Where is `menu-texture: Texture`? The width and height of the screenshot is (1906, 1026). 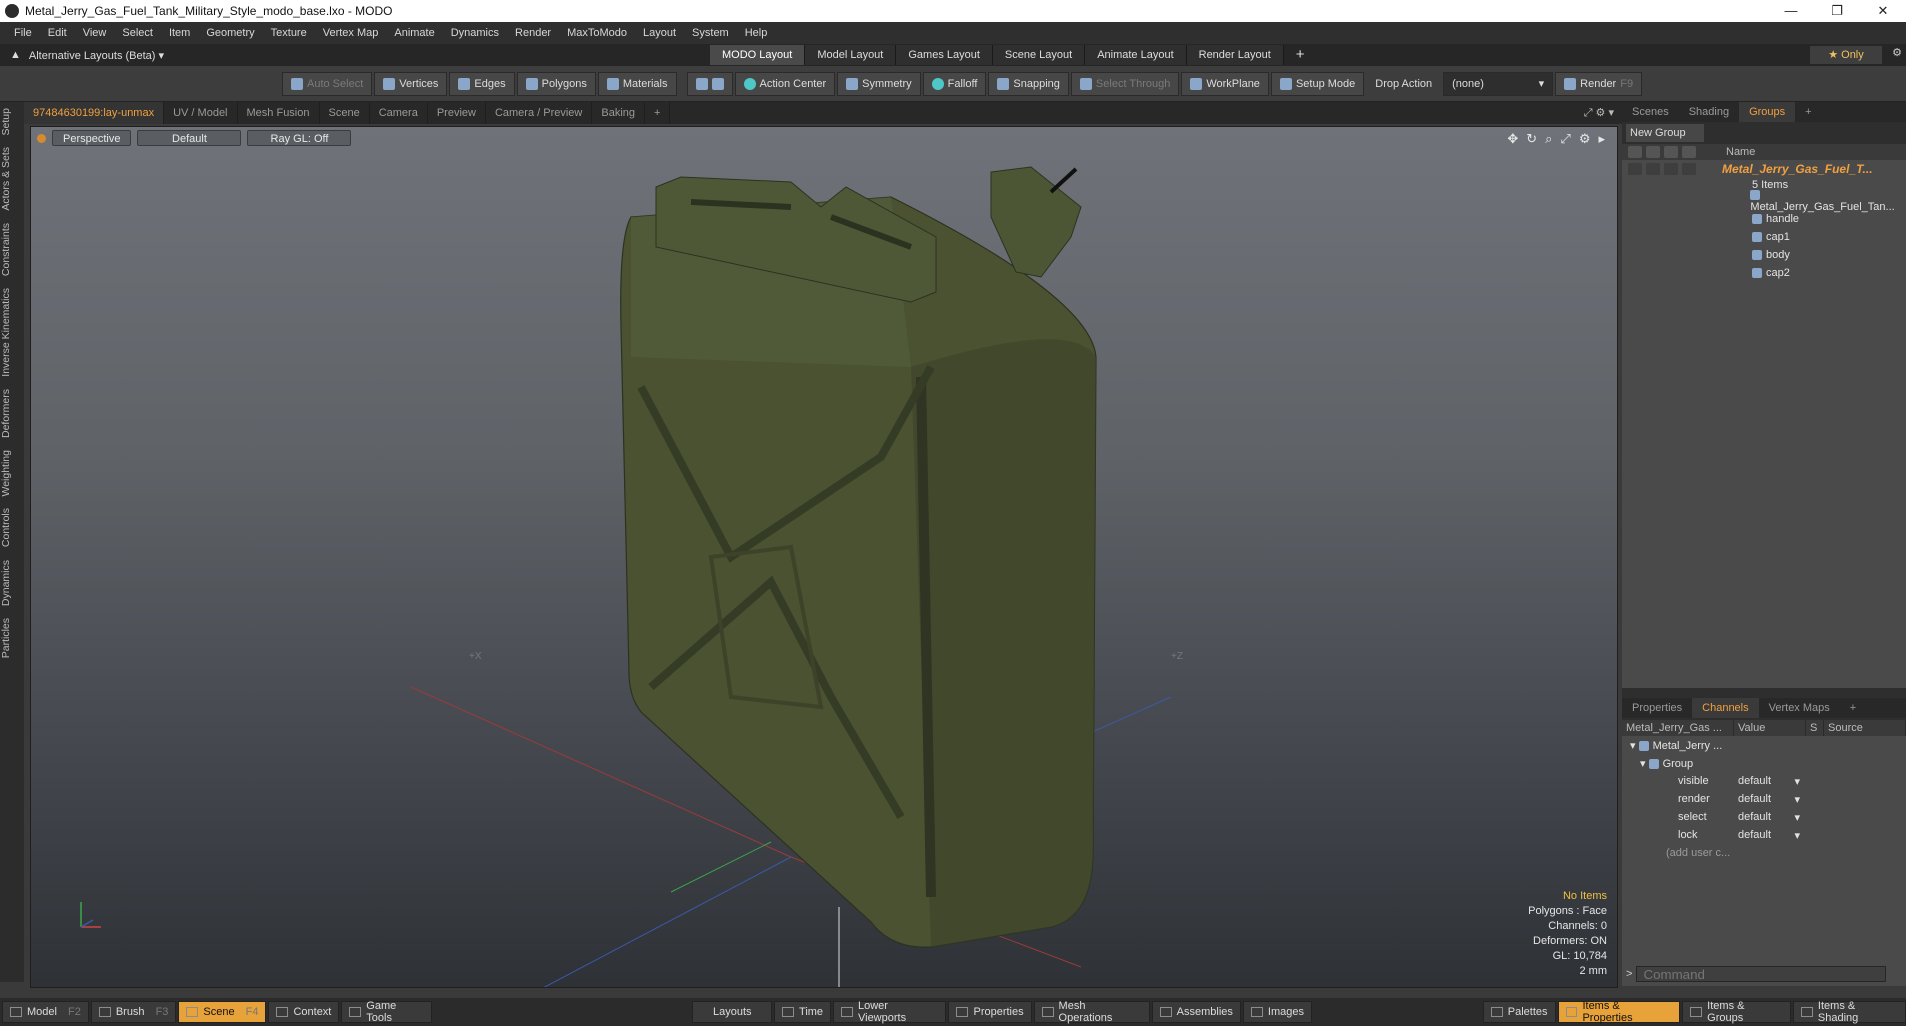
menu-texture: Texture is located at coordinates (289, 33).